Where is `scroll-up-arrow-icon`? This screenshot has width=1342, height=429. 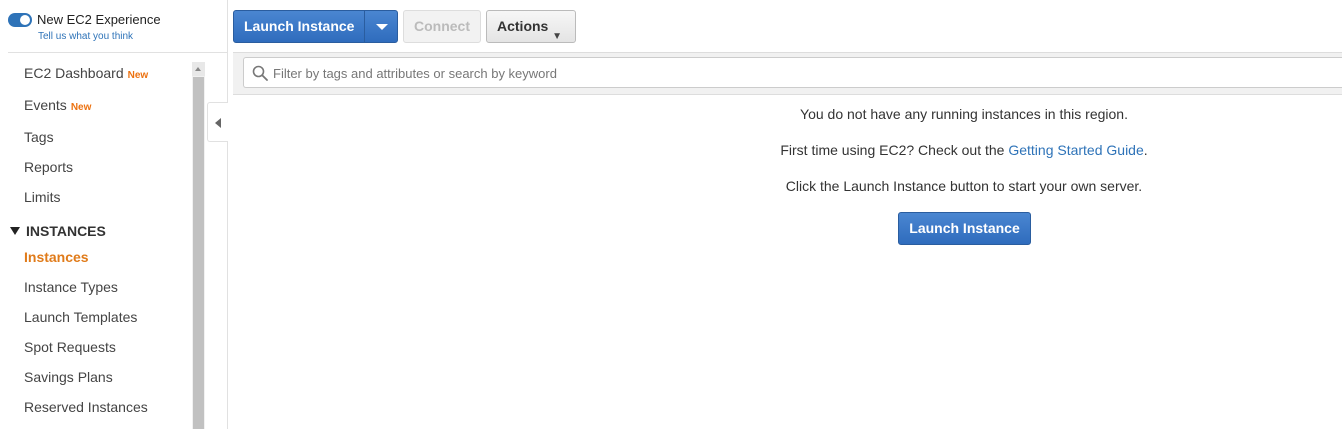
scroll-up-arrow-icon is located at coordinates (198, 69).